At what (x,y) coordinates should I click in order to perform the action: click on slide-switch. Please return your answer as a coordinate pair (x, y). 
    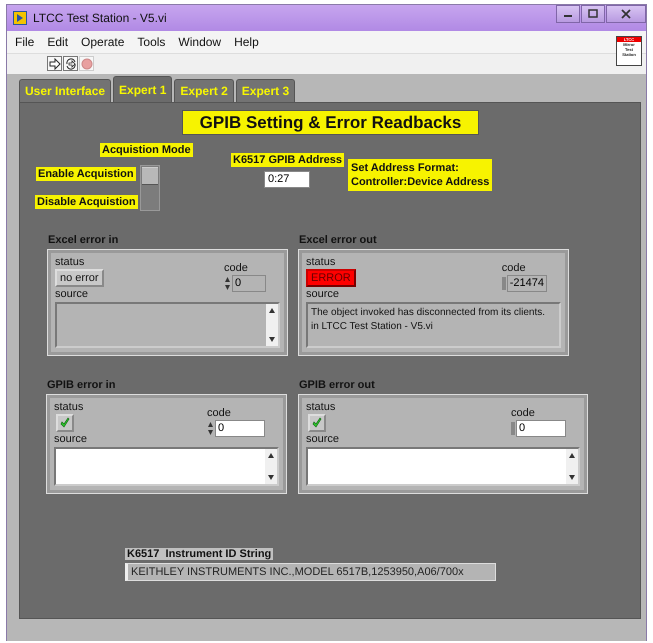
    Looking at the image, I should click on (150, 188).